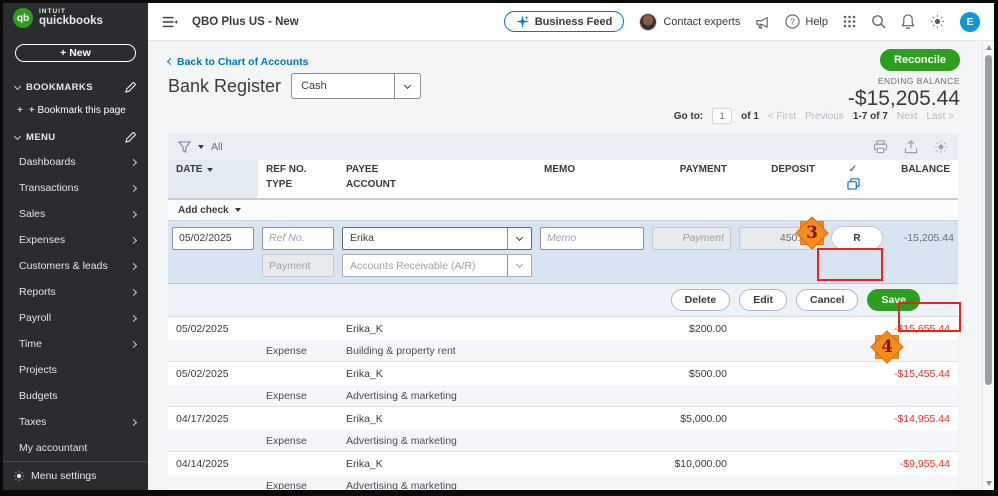 This screenshot has width=998, height=496. Describe the element at coordinates (703, 169) in the screenshot. I see `column-header-payment: PAYMENT` at that location.